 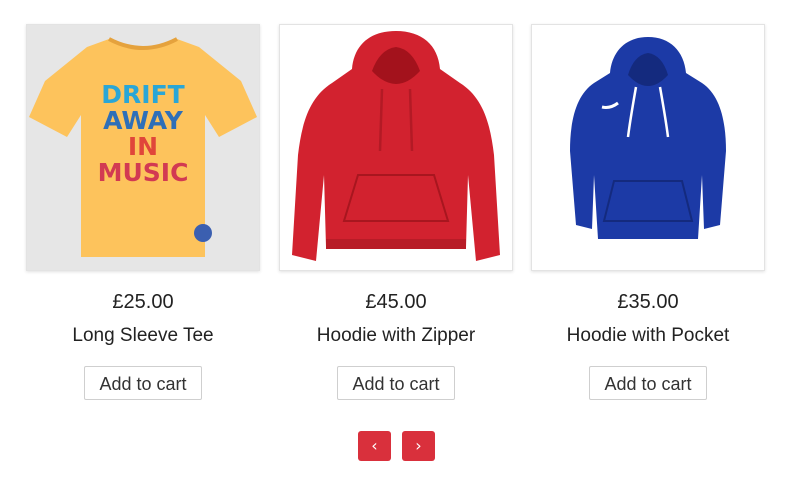 I want to click on product-title: Long Sleeve Tee, so click(x=143, y=336).